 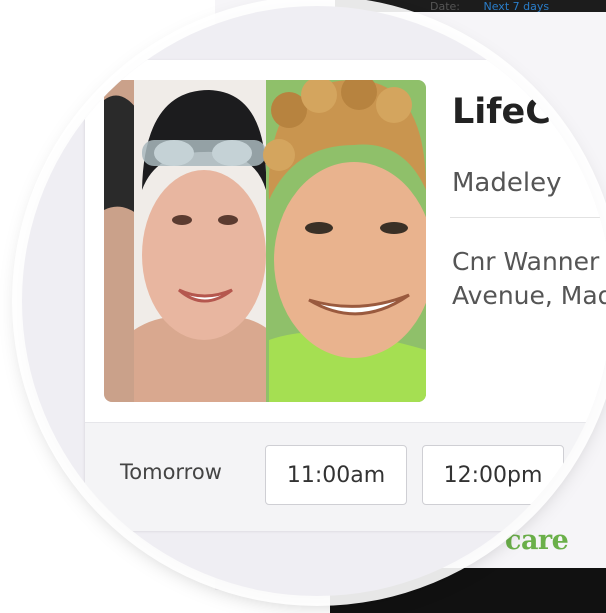 I want to click on address-line-2: Avenue, Mad, so click(x=529, y=295).